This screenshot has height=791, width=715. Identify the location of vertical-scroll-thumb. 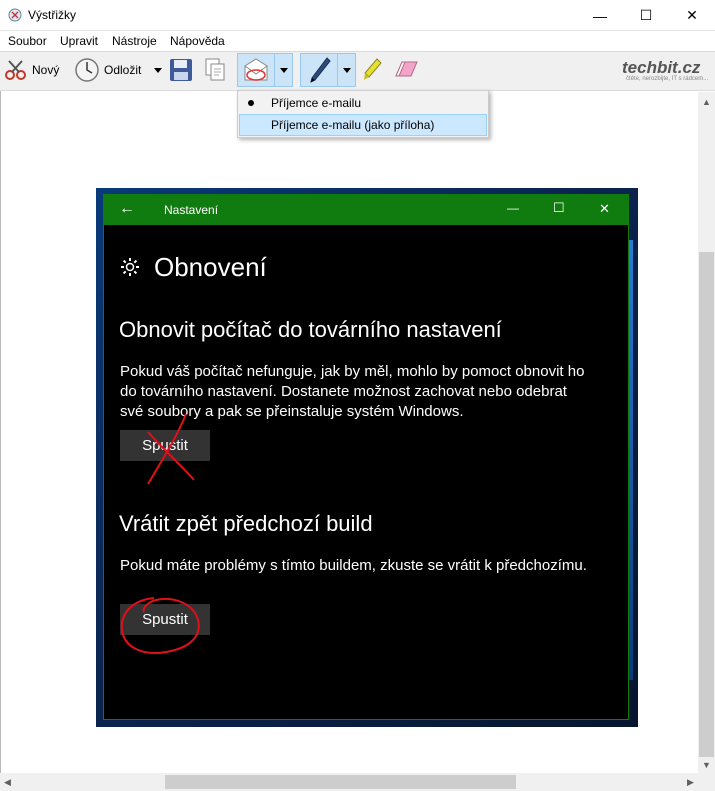
(706, 504).